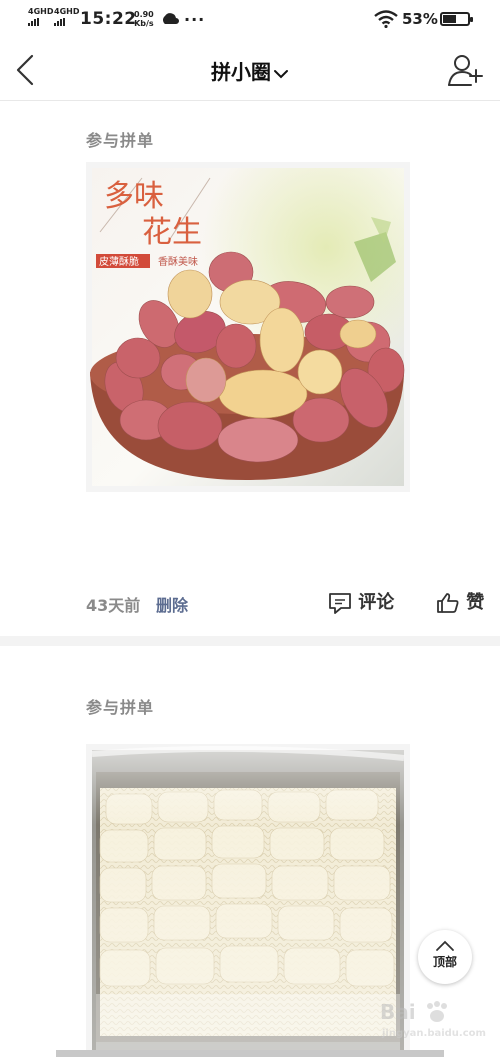 The width and height of the screenshot is (500, 1057). What do you see at coordinates (172, 604) in the screenshot?
I see `delete-button: 删除` at bounding box center [172, 604].